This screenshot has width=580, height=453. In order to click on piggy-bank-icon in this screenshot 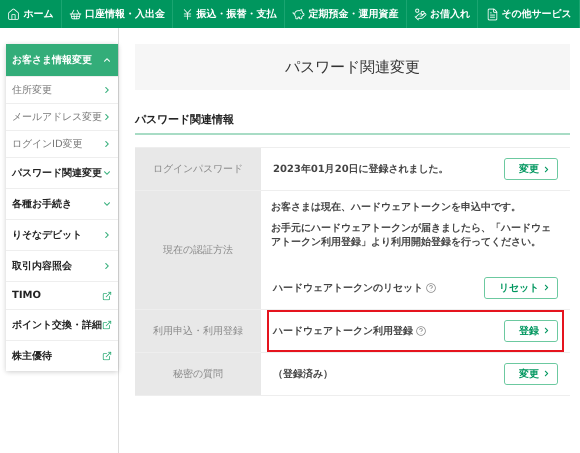, I will do `click(299, 14)`.